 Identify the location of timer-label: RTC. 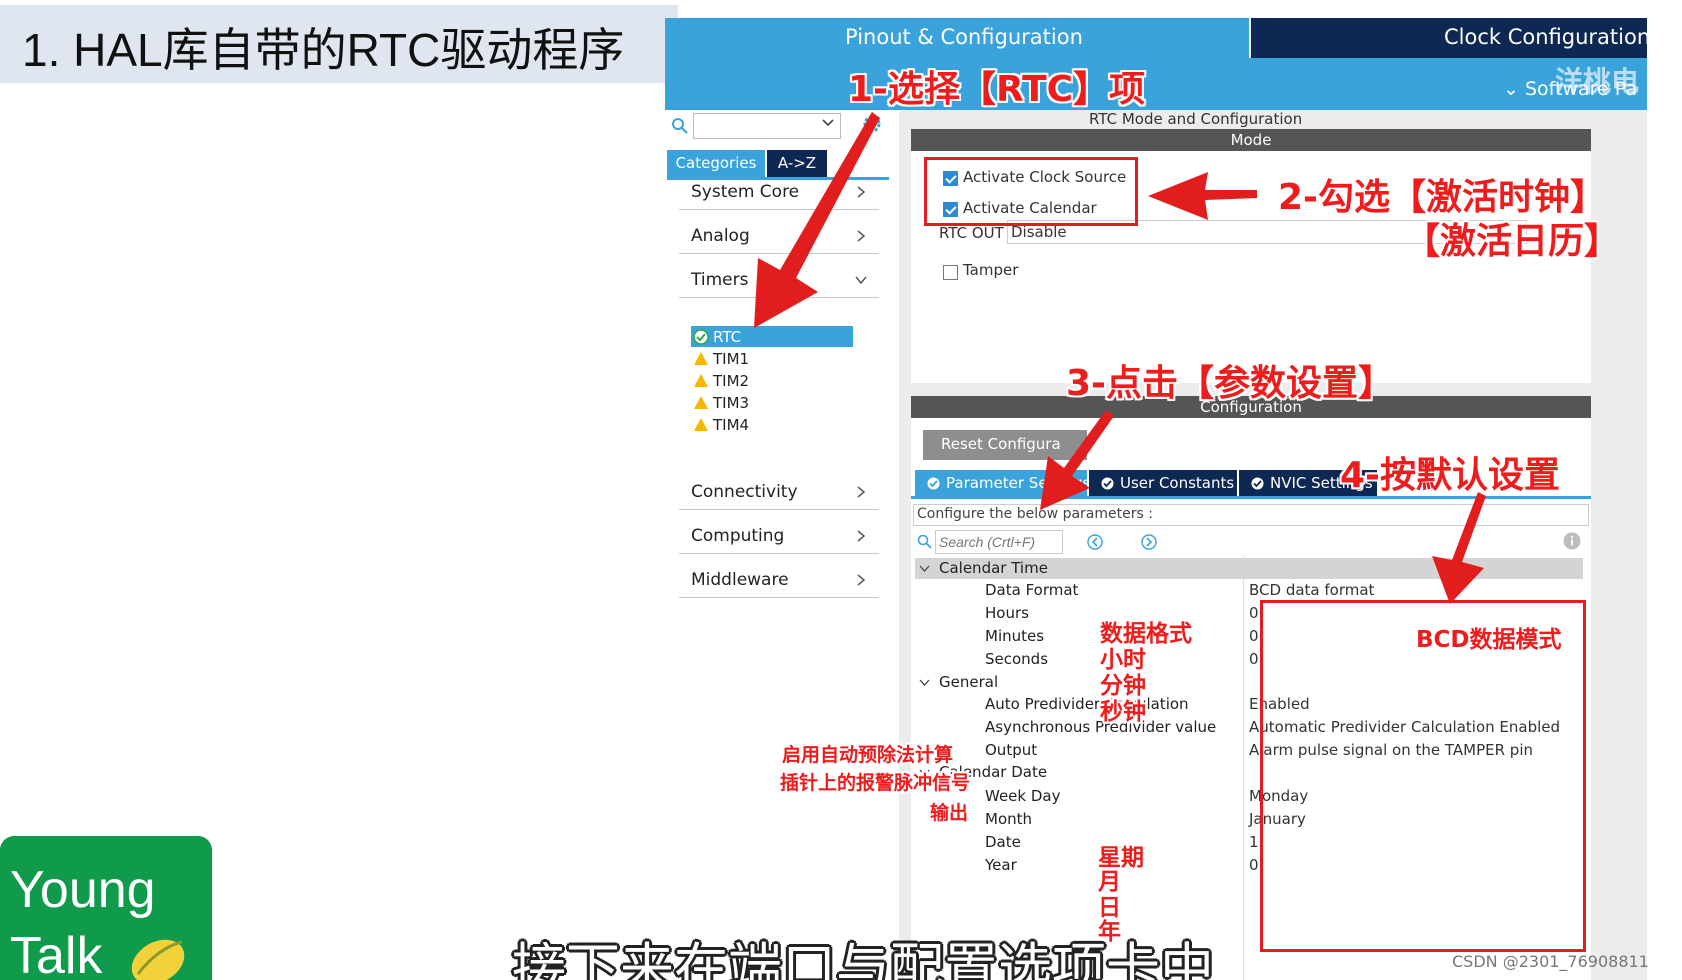
(727, 337).